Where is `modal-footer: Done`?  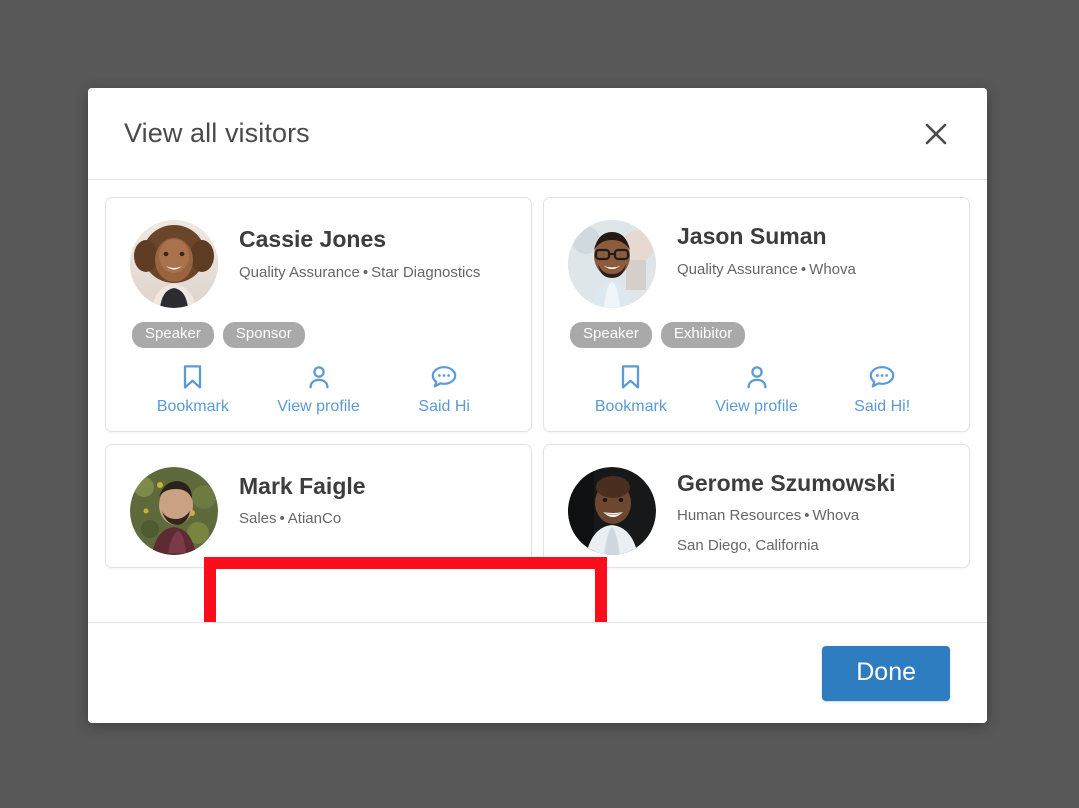
modal-footer: Done is located at coordinates (537, 672).